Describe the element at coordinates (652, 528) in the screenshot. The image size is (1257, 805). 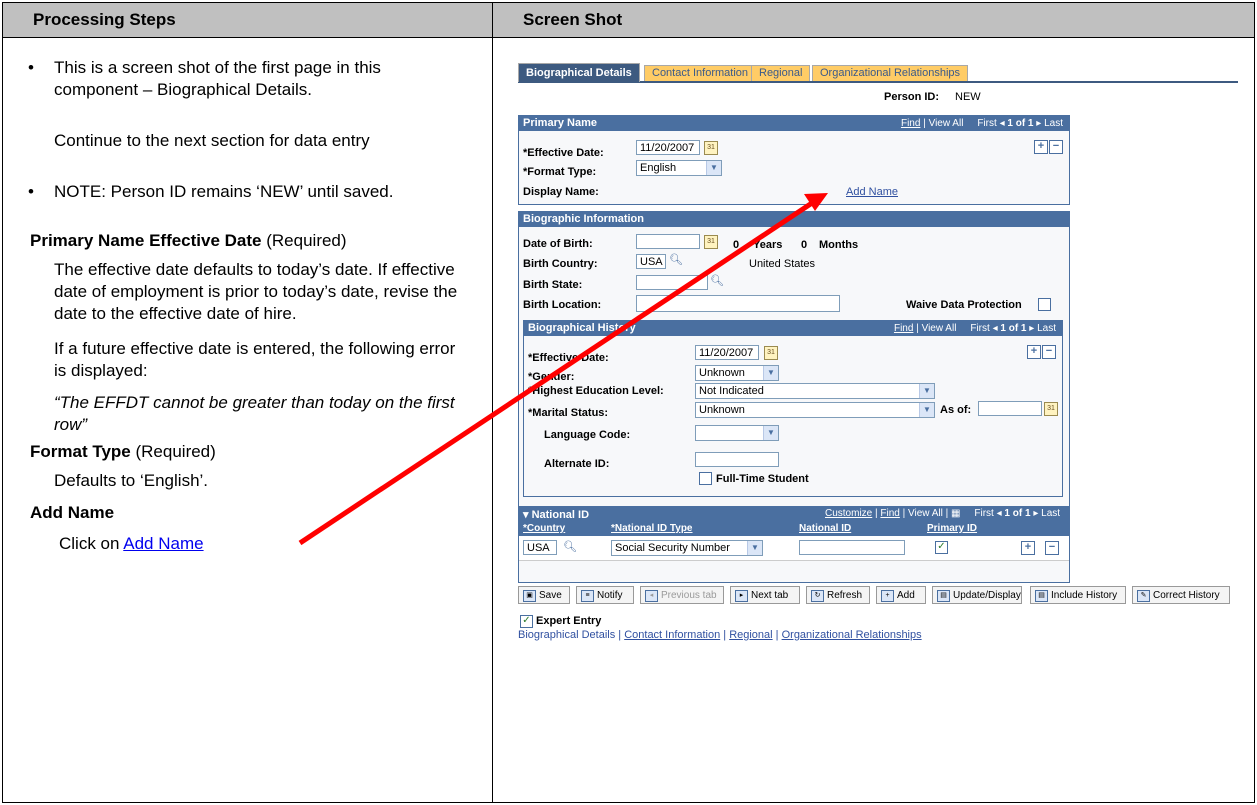
I see `col-national-id-type: *National ID Type` at that location.